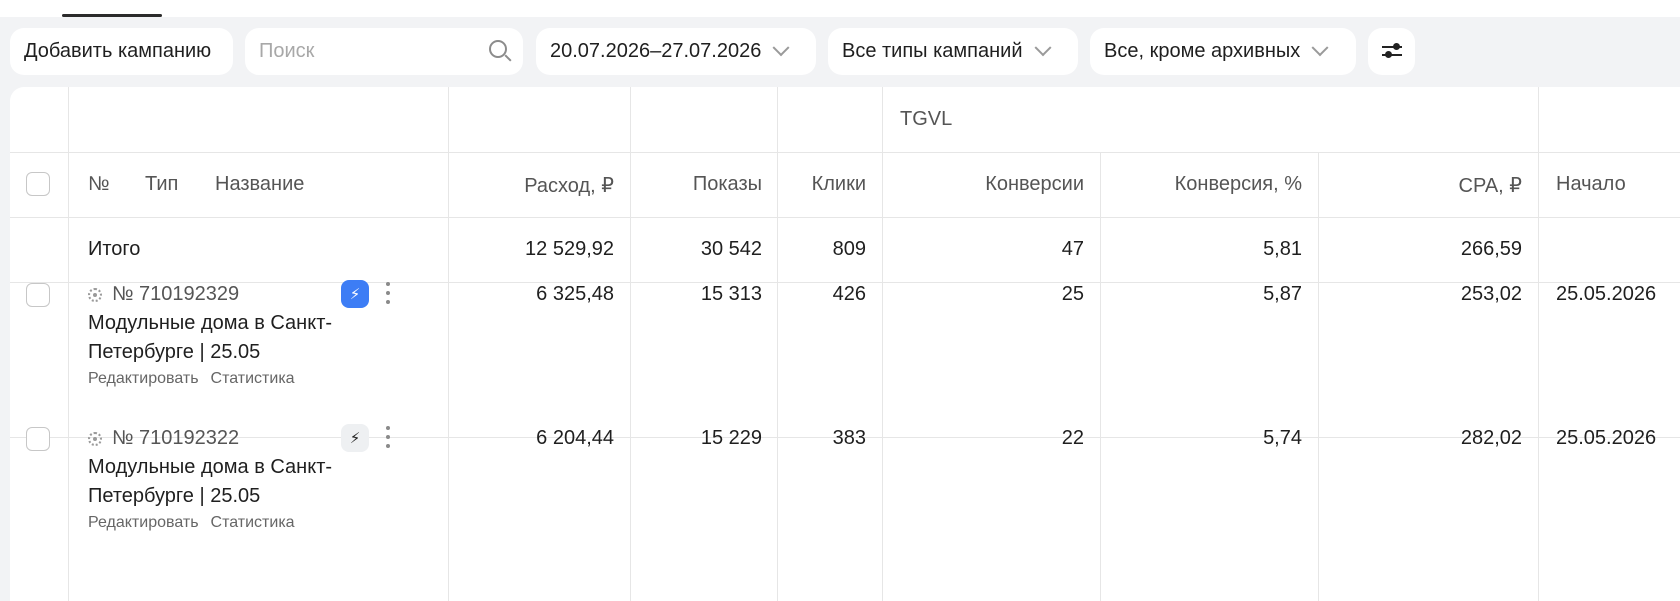  What do you see at coordinates (1072, 249) in the screenshot?
I see `total-conversions: 47` at bounding box center [1072, 249].